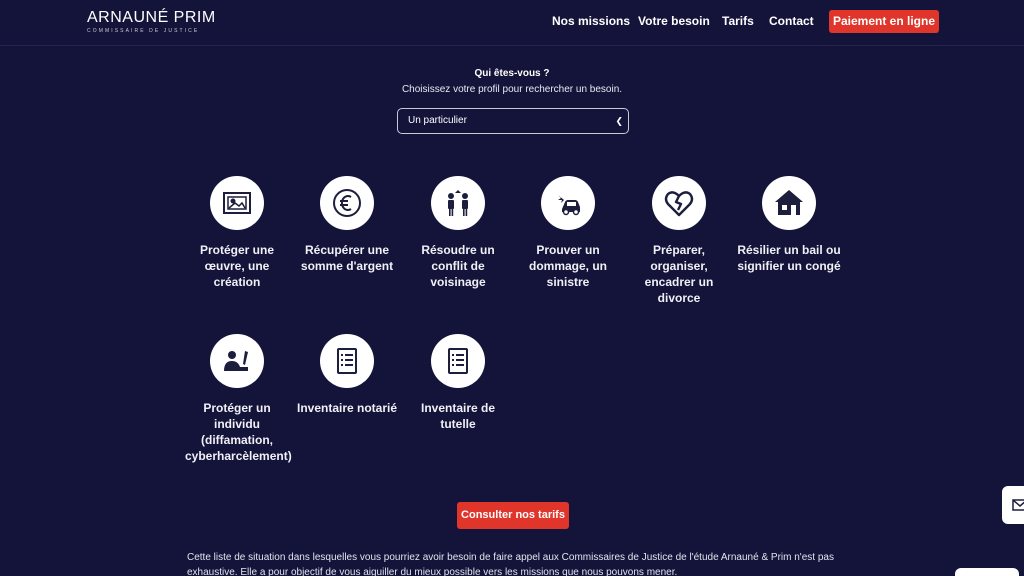  I want to click on need-label: Préparer, organiser, encadrer un divorce, so click(679, 274).